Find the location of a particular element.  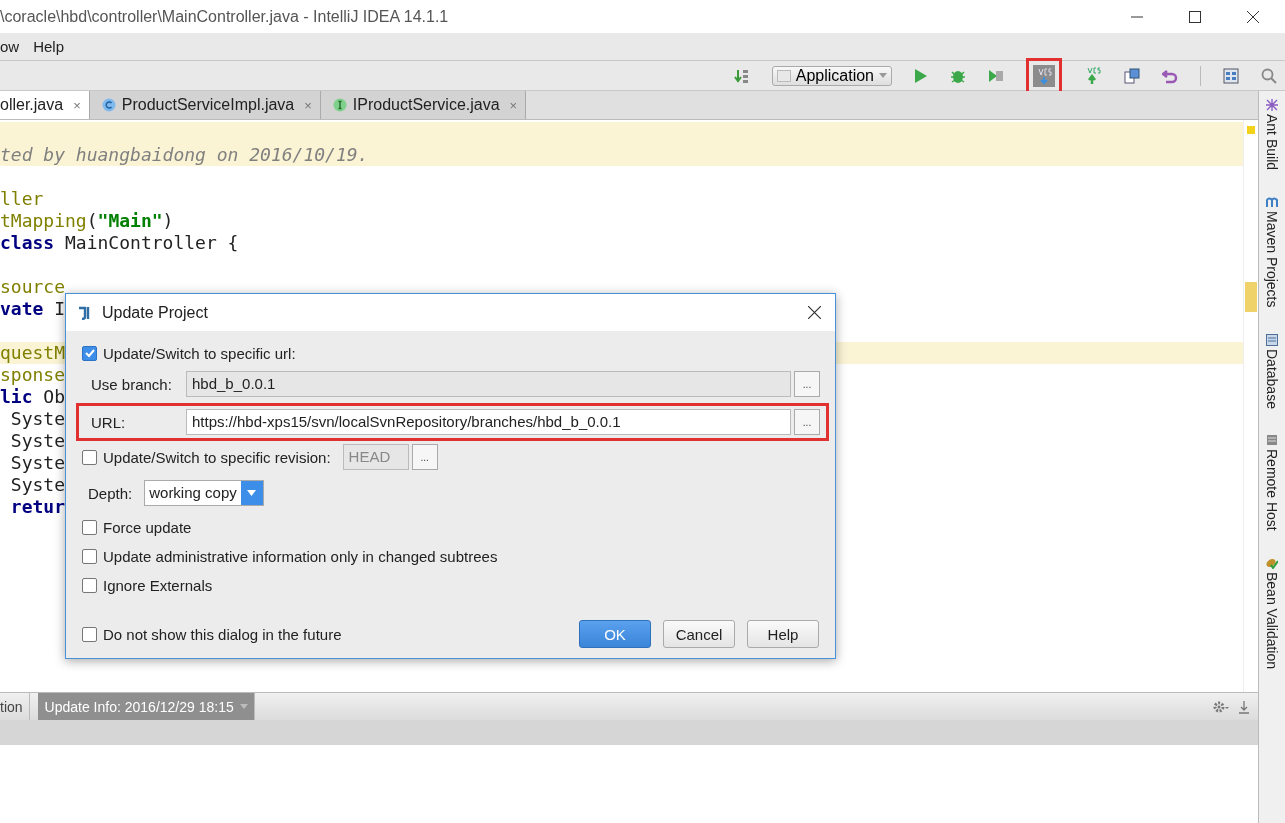

option-checkbox: Force update is located at coordinates (450, 527).